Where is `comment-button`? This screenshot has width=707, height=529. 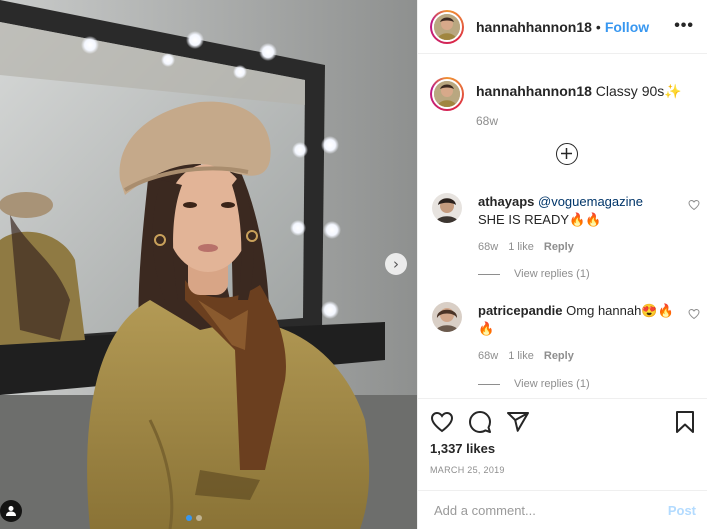
comment-button is located at coordinates (480, 422).